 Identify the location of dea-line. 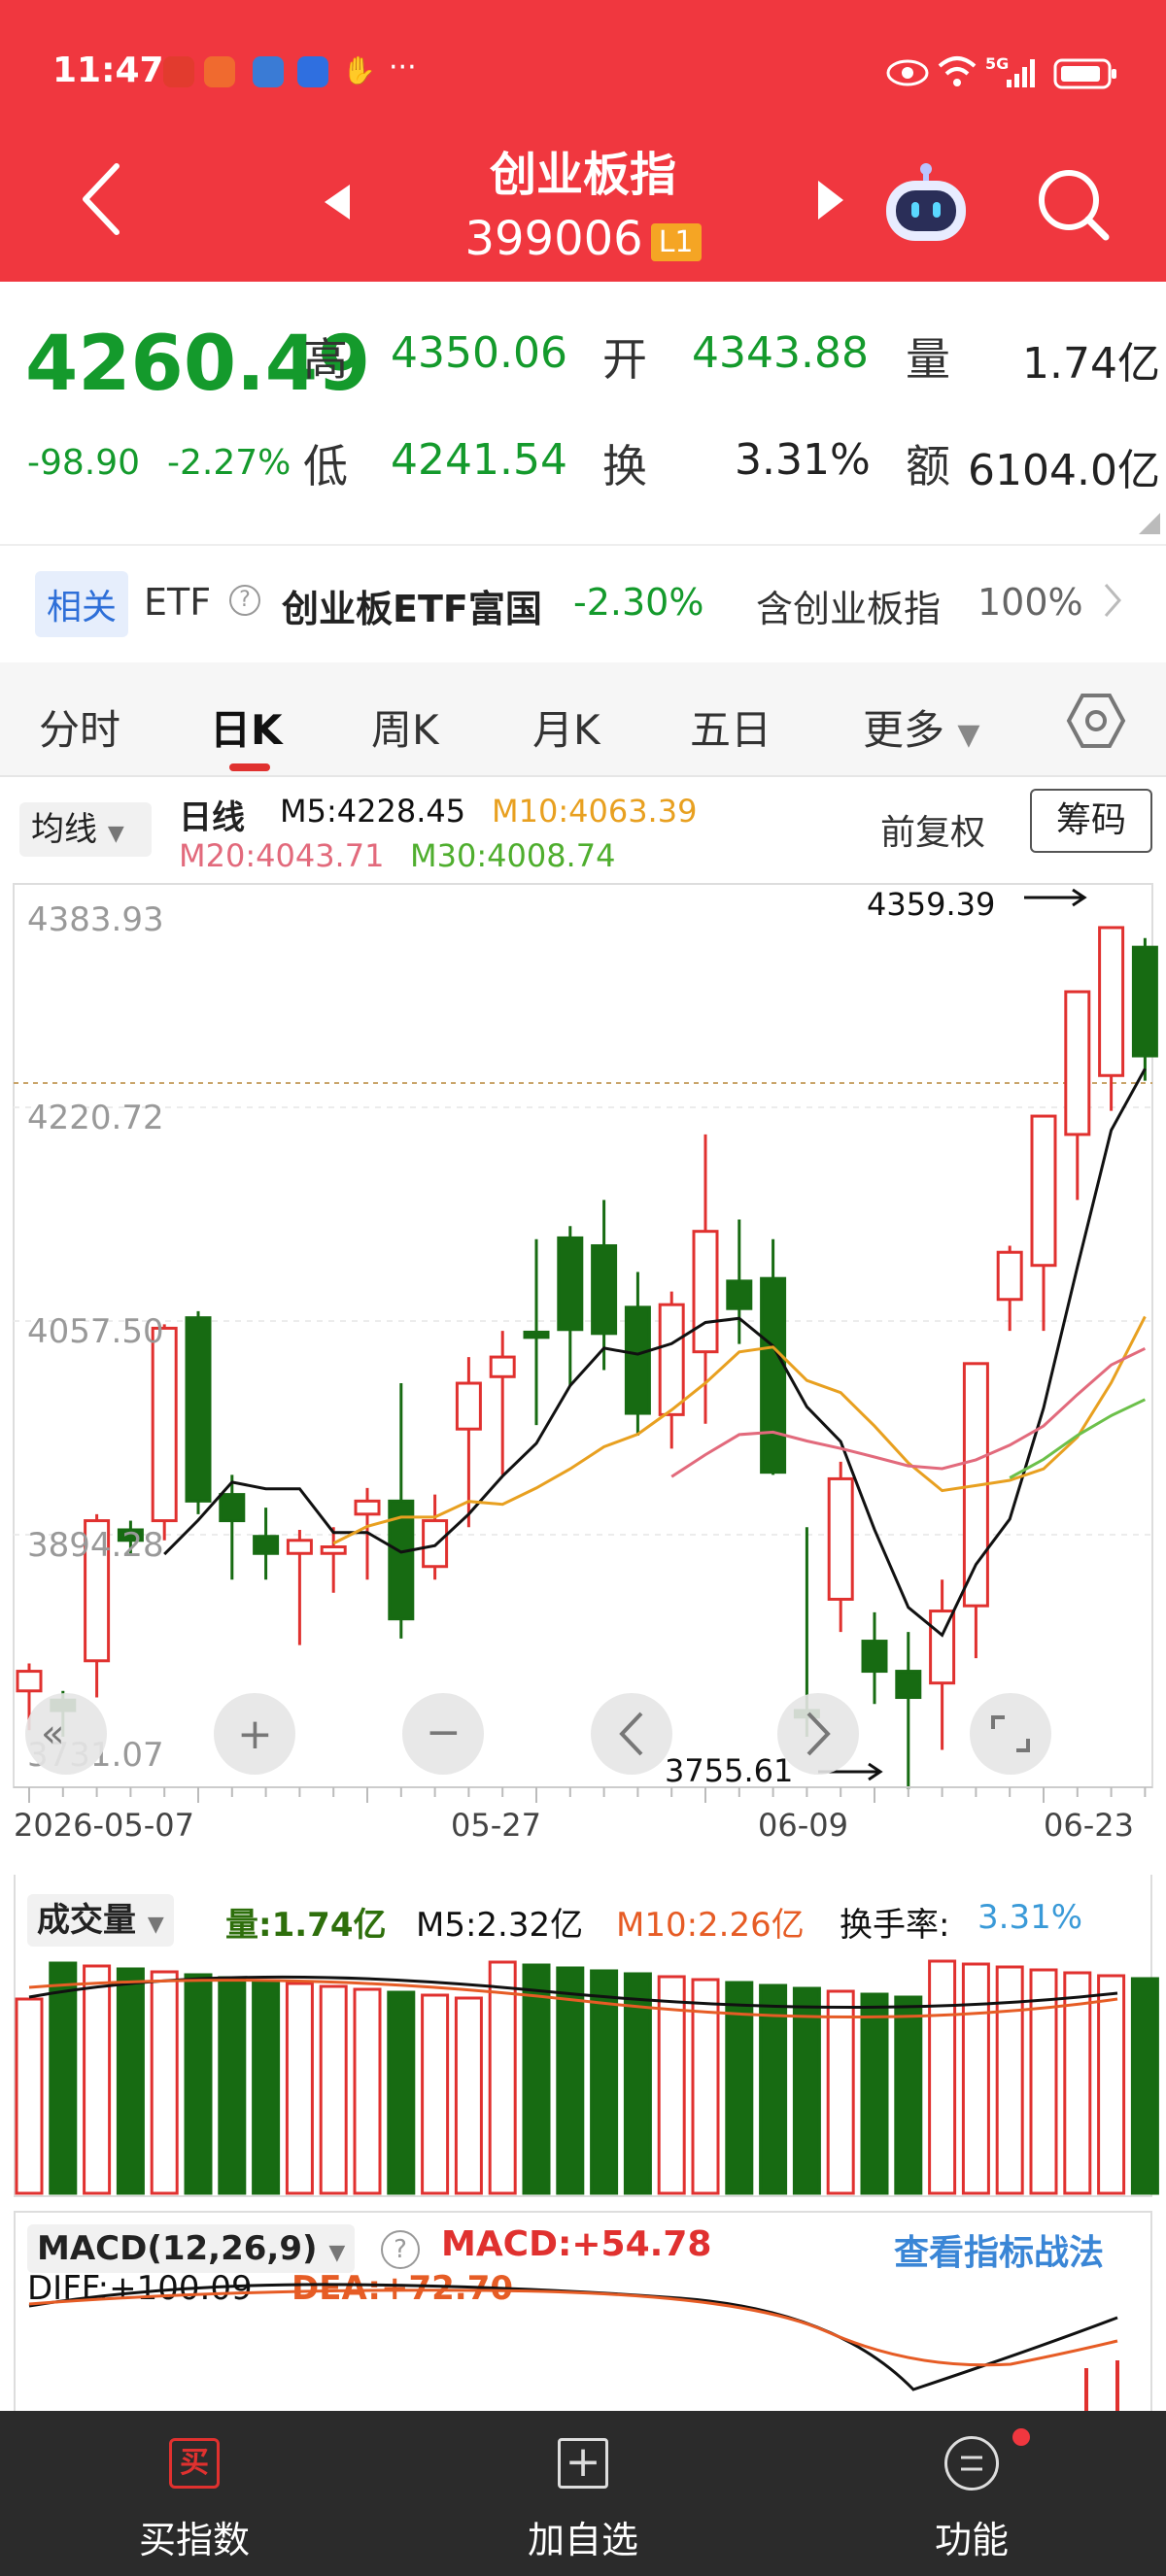
(573, 2327).